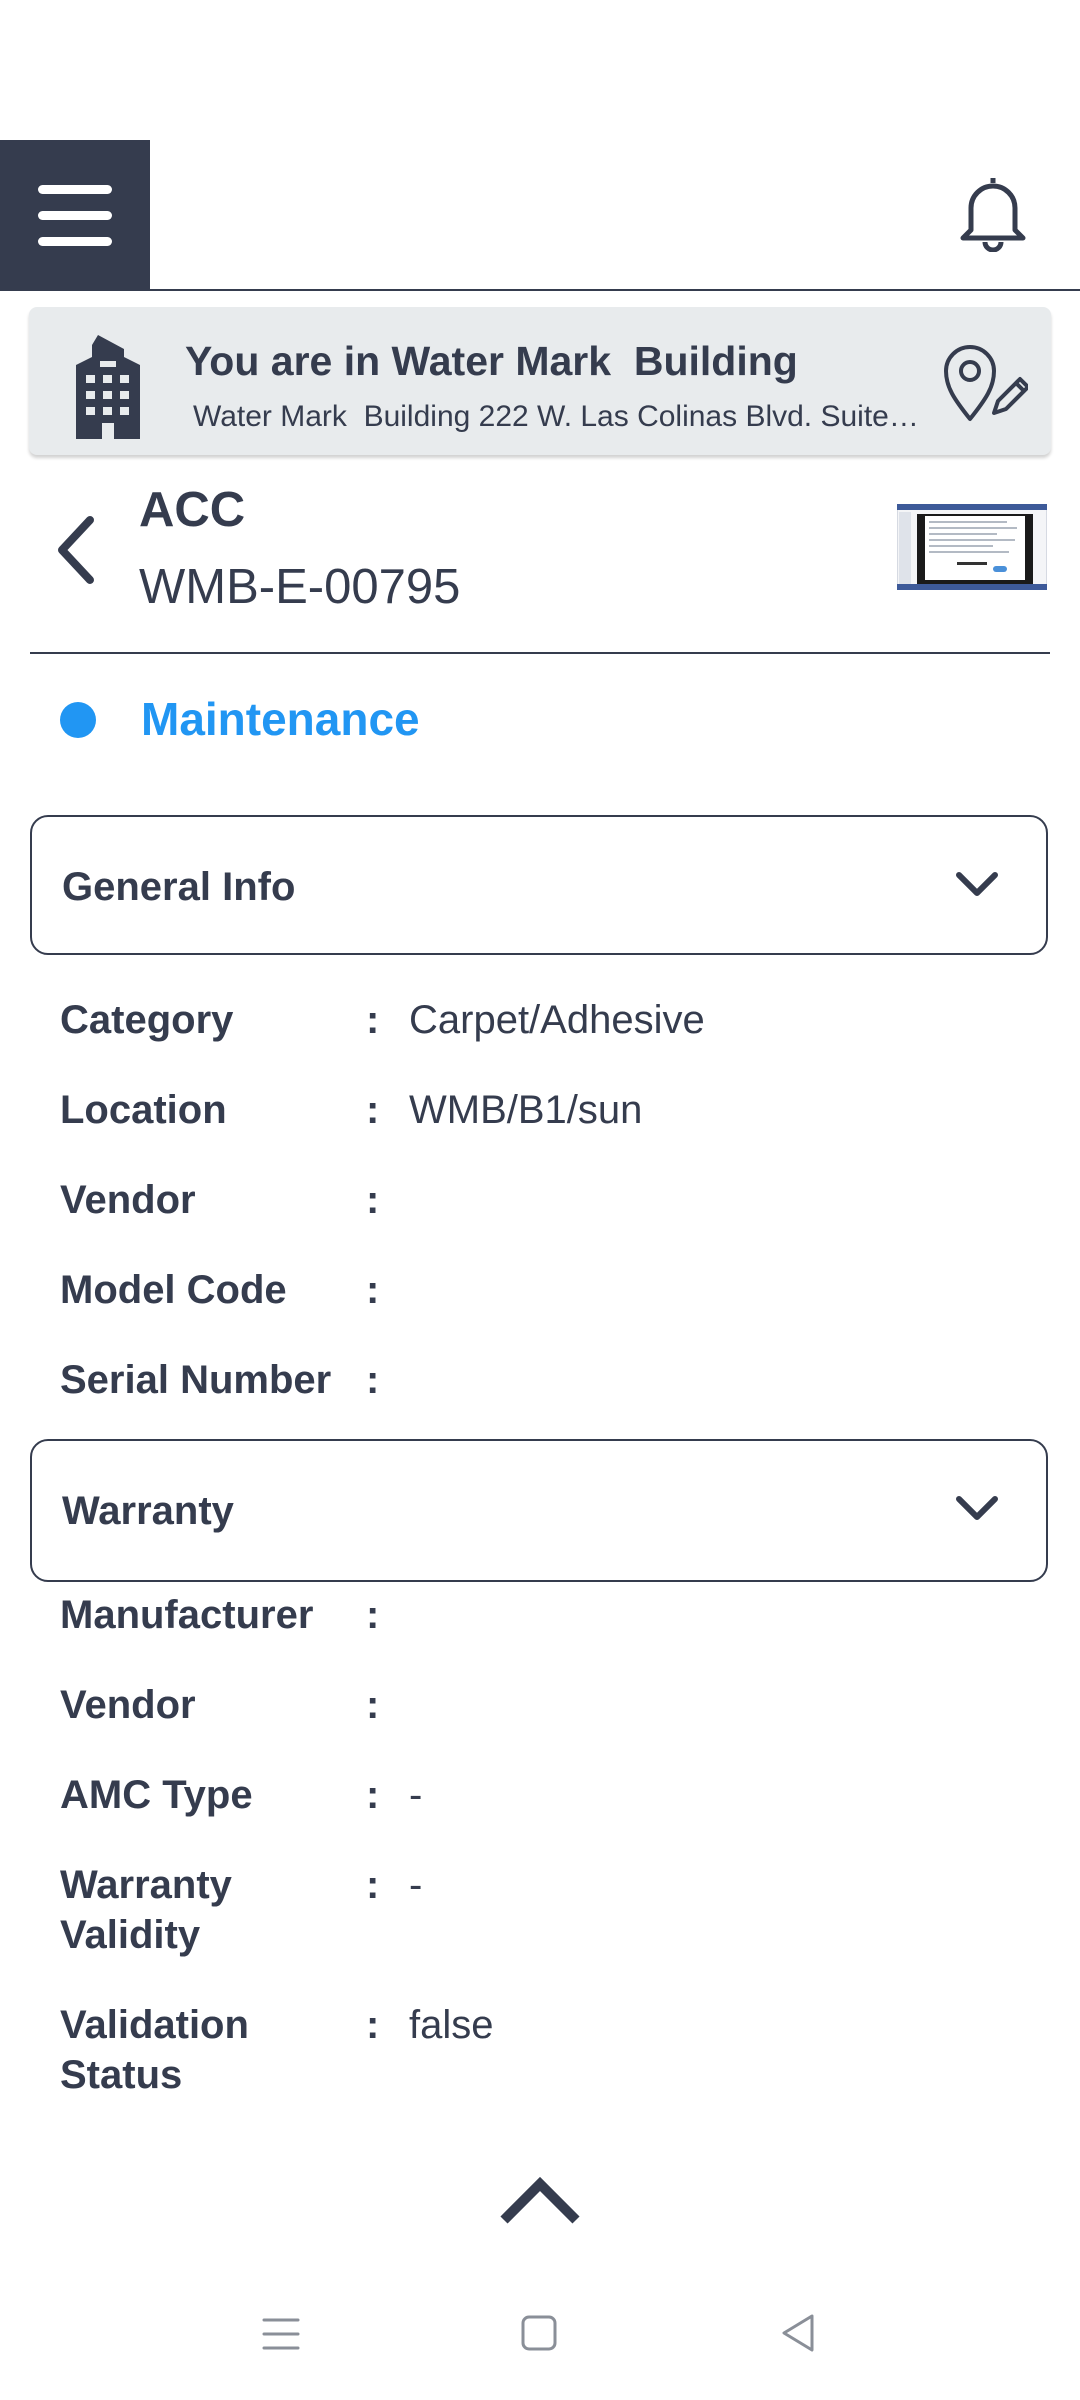  What do you see at coordinates (196, 1380) in the screenshot?
I see `field-label: Serial Number` at bounding box center [196, 1380].